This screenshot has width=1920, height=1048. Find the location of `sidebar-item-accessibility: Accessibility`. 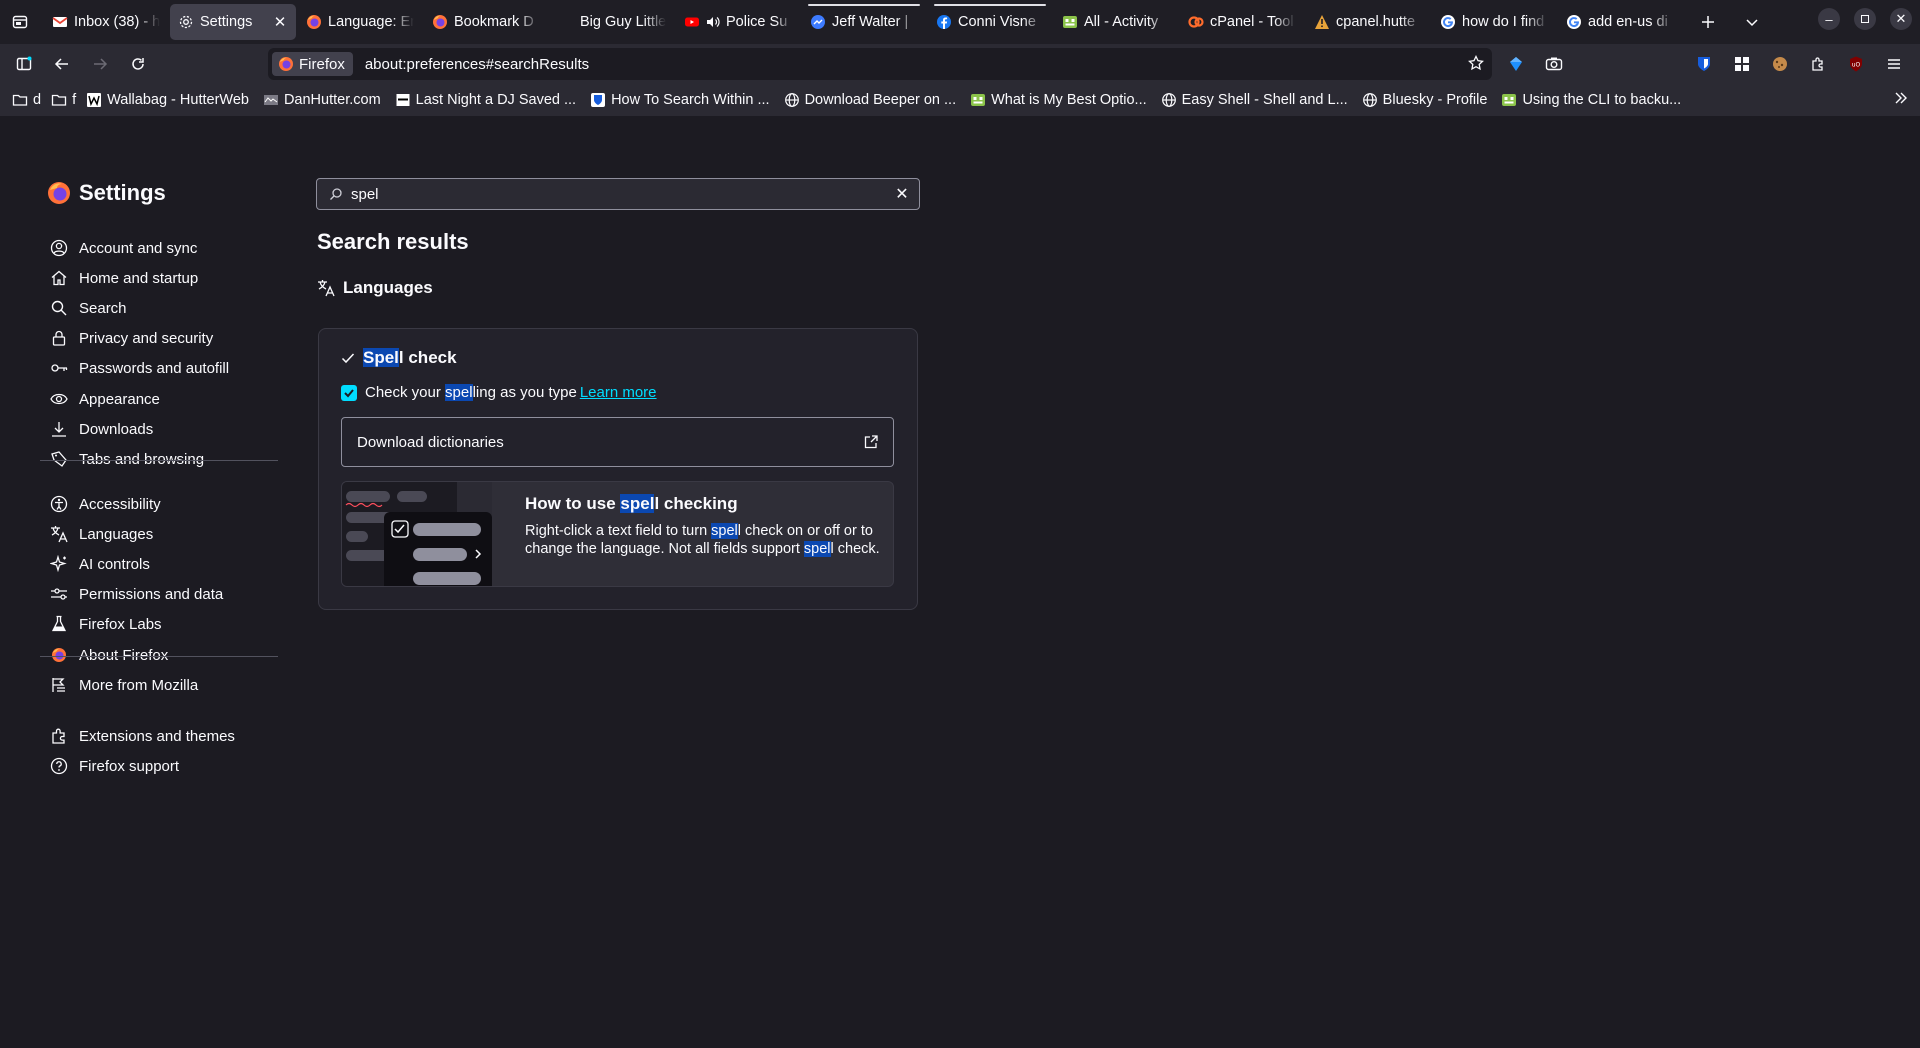

sidebar-item-accessibility: Accessibility is located at coordinates (105, 504).